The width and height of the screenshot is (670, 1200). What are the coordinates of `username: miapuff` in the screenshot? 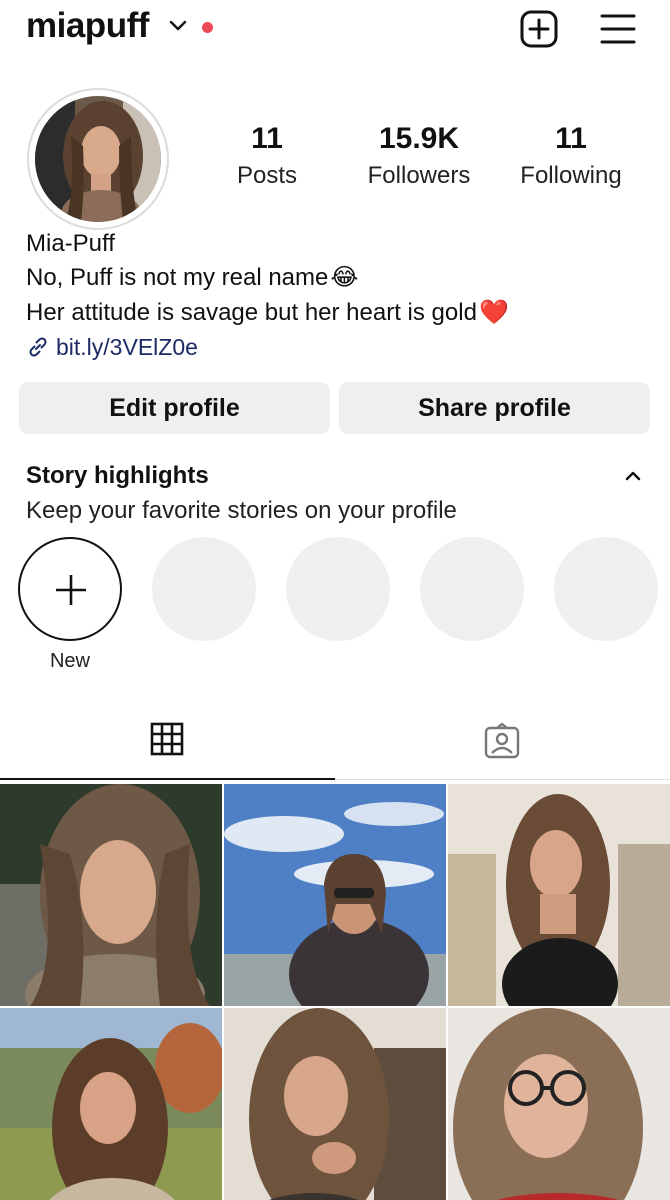 It's located at (87, 26).